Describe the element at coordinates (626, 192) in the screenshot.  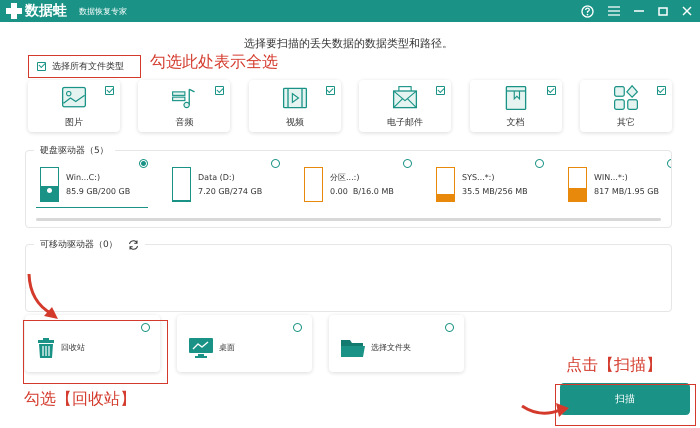
I see `drive-capacity: 817 MB/1.95 GB` at that location.